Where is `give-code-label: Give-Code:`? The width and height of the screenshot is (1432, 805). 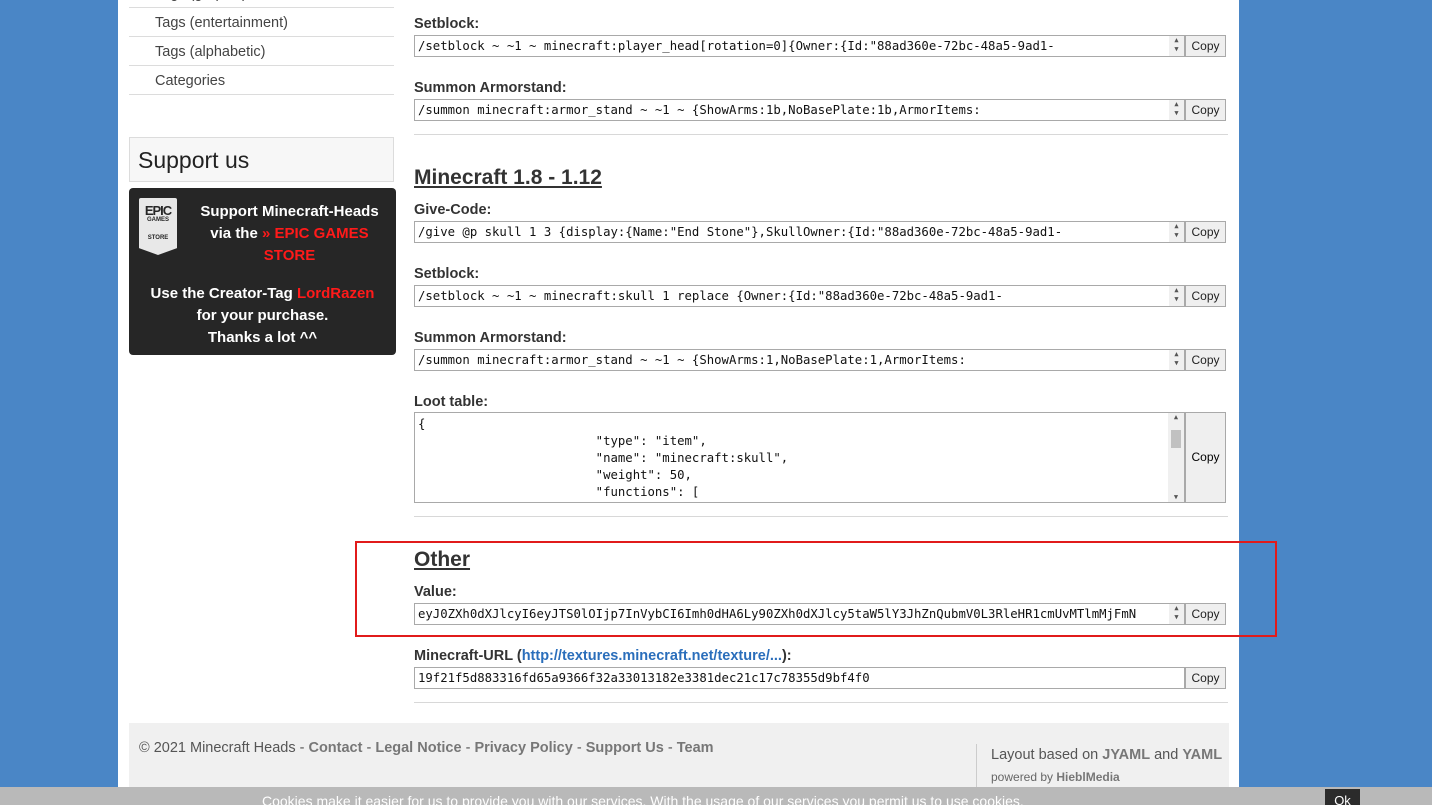 give-code-label: Give-Code: is located at coordinates (453, 210).